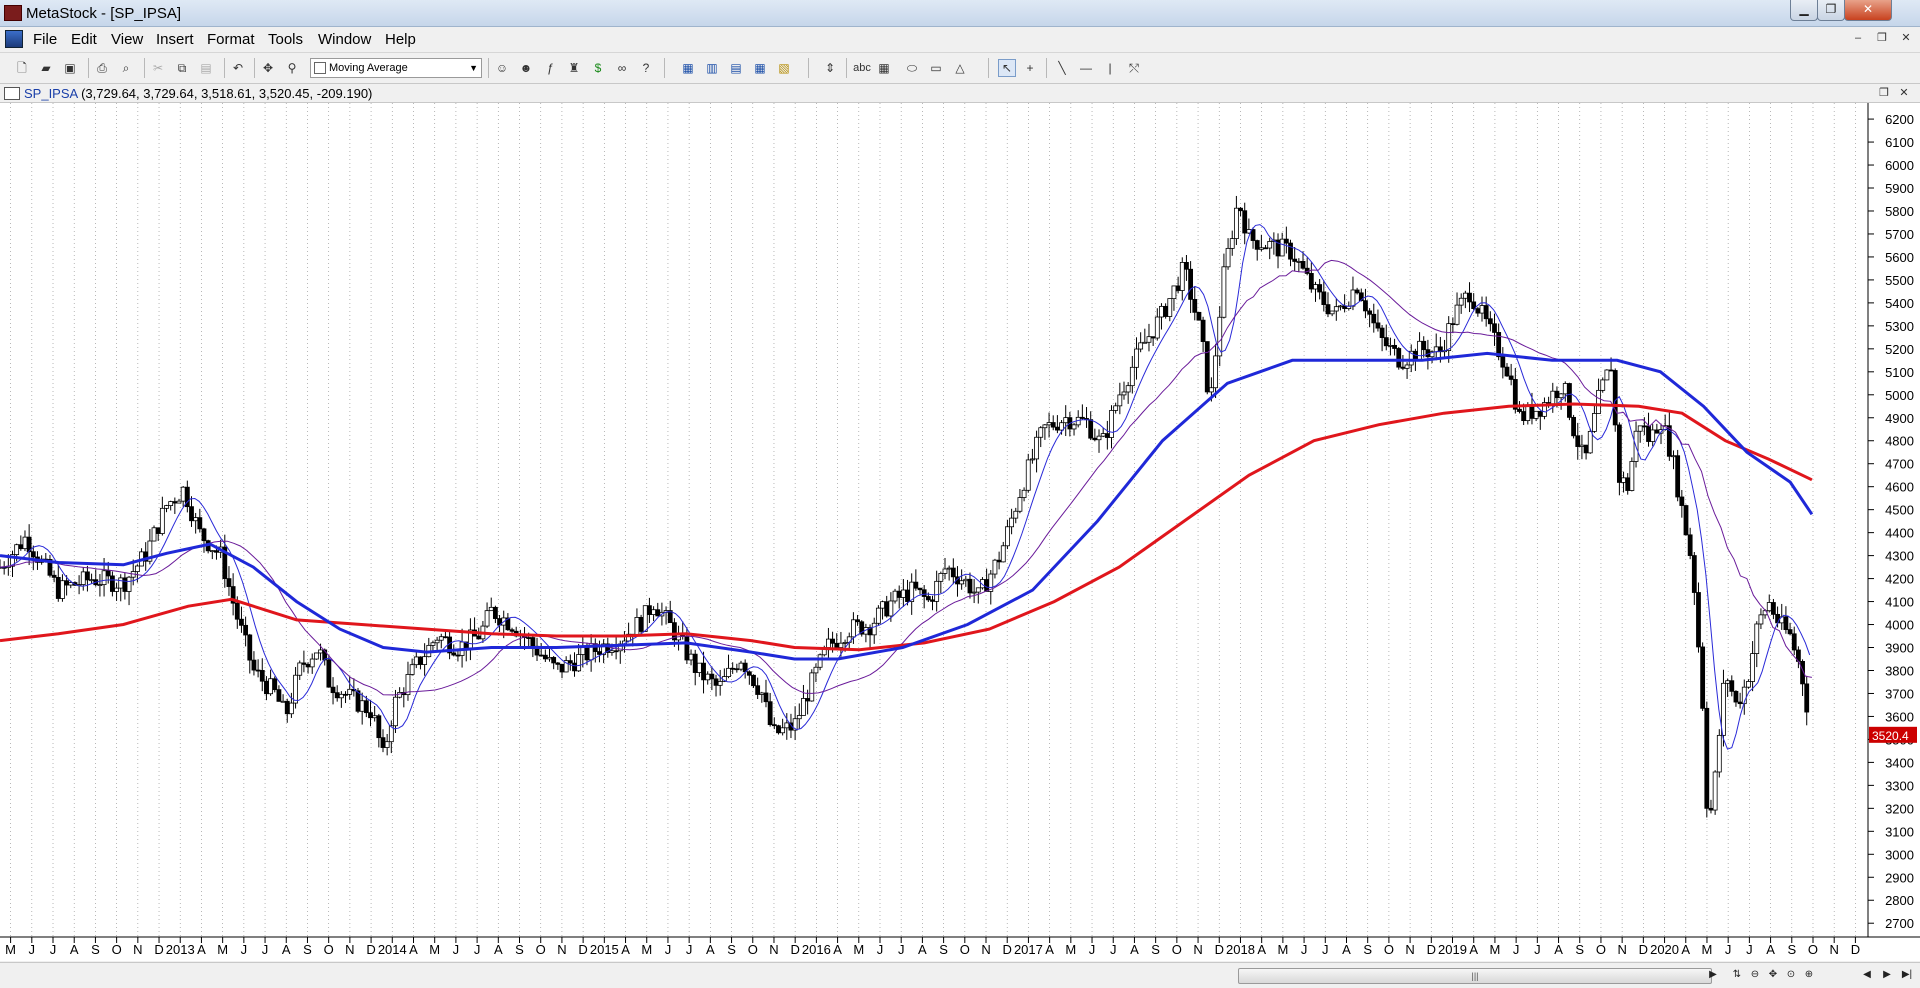 The width and height of the screenshot is (1920, 988). What do you see at coordinates (598, 68) in the screenshot?
I see `dollar-icon: $` at bounding box center [598, 68].